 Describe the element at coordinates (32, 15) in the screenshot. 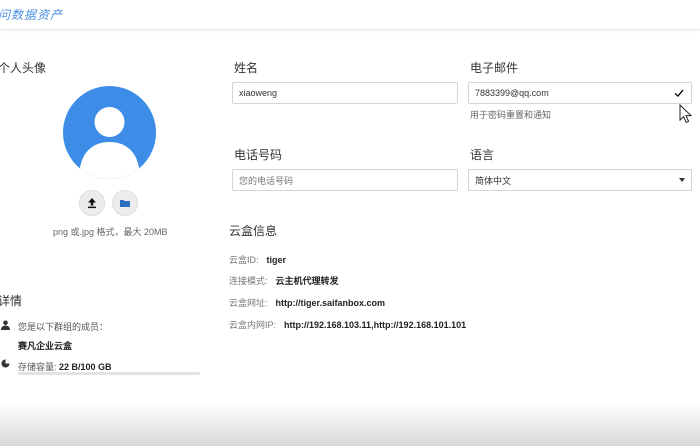

I see `app-title: 问数据资产` at that location.